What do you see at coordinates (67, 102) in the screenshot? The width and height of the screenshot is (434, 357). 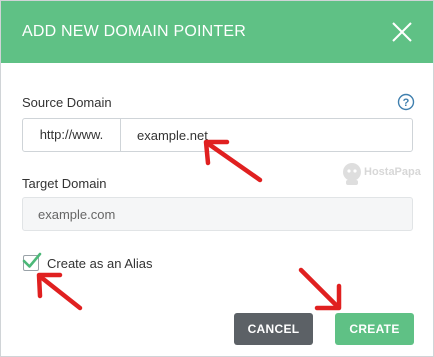 I see `source-domain-label: Source Domain` at bounding box center [67, 102].